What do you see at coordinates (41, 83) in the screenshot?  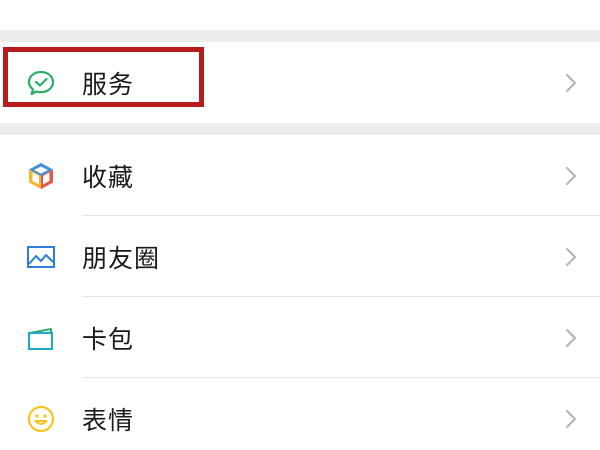 I see `service-icon` at bounding box center [41, 83].